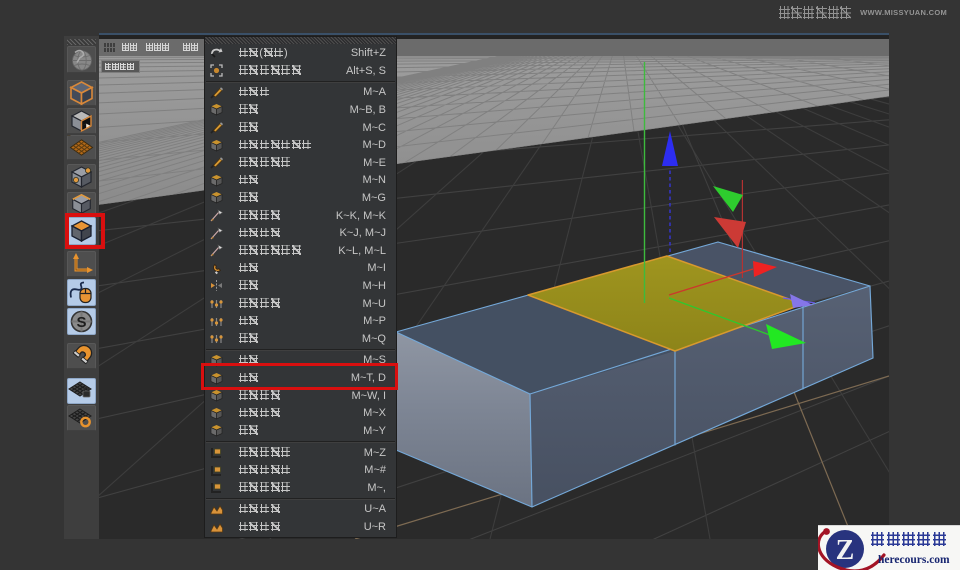 The image size is (960, 570). I want to click on svg-text: Z, so click(845, 550).